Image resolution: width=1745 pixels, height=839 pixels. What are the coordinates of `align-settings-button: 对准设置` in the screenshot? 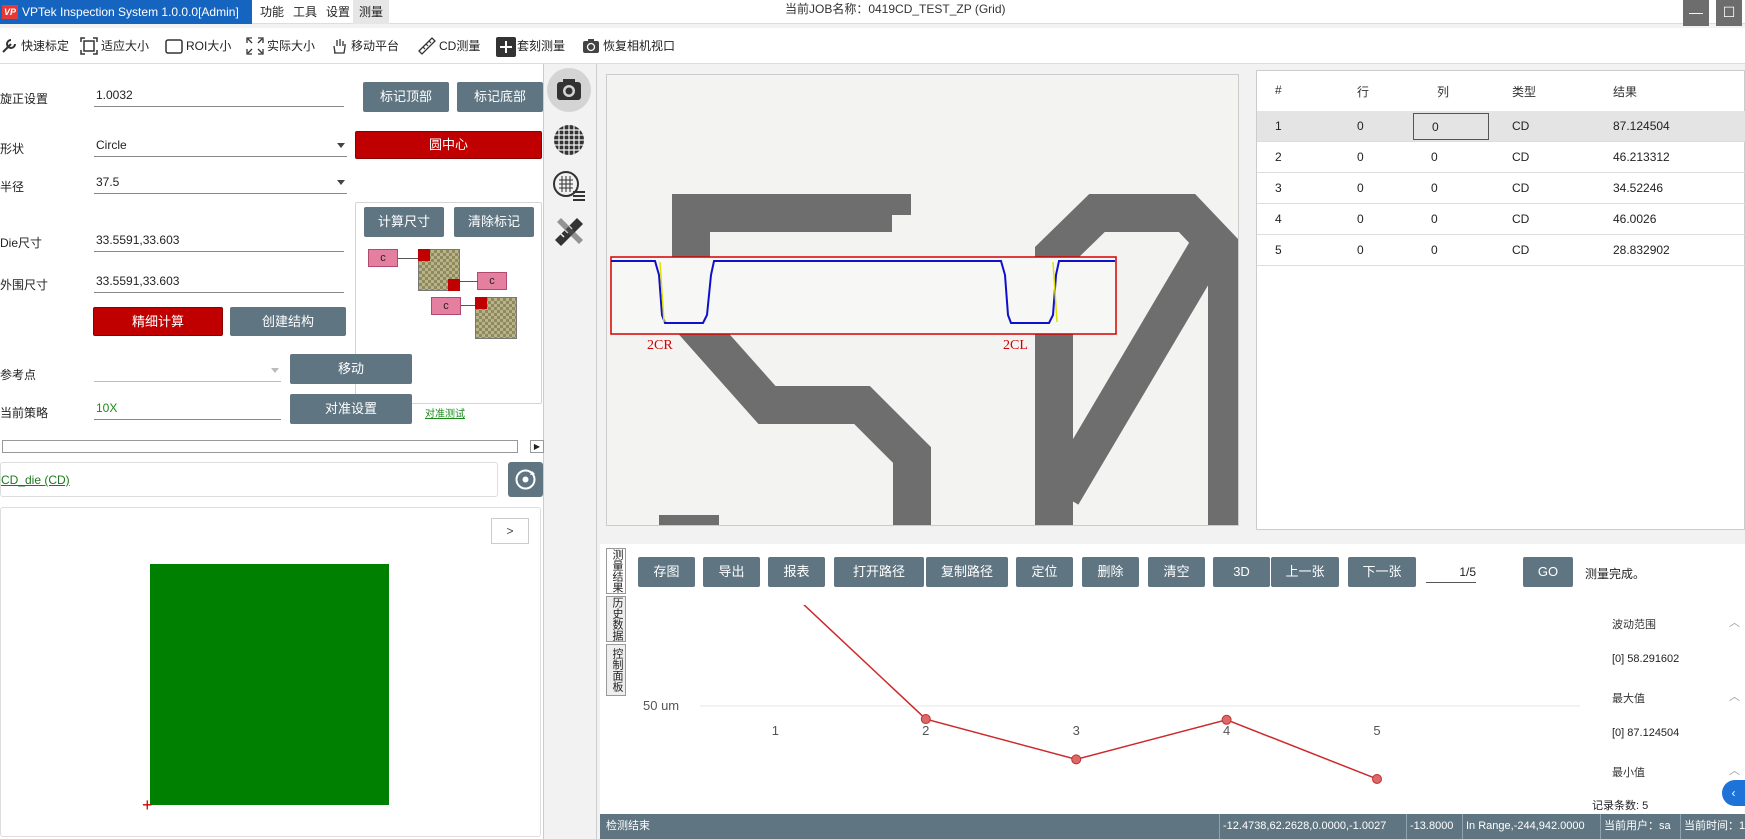 It's located at (351, 409).